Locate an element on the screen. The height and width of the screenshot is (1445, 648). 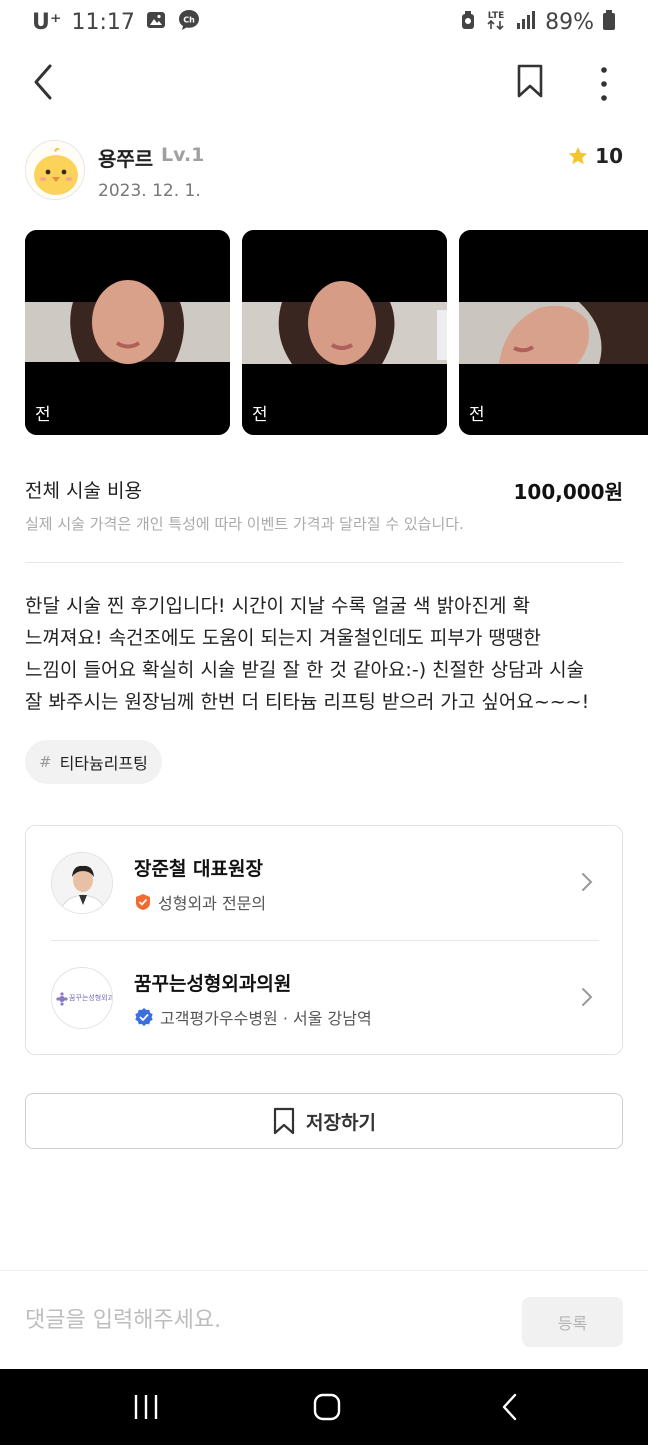
back-button is located at coordinates (44, 80).